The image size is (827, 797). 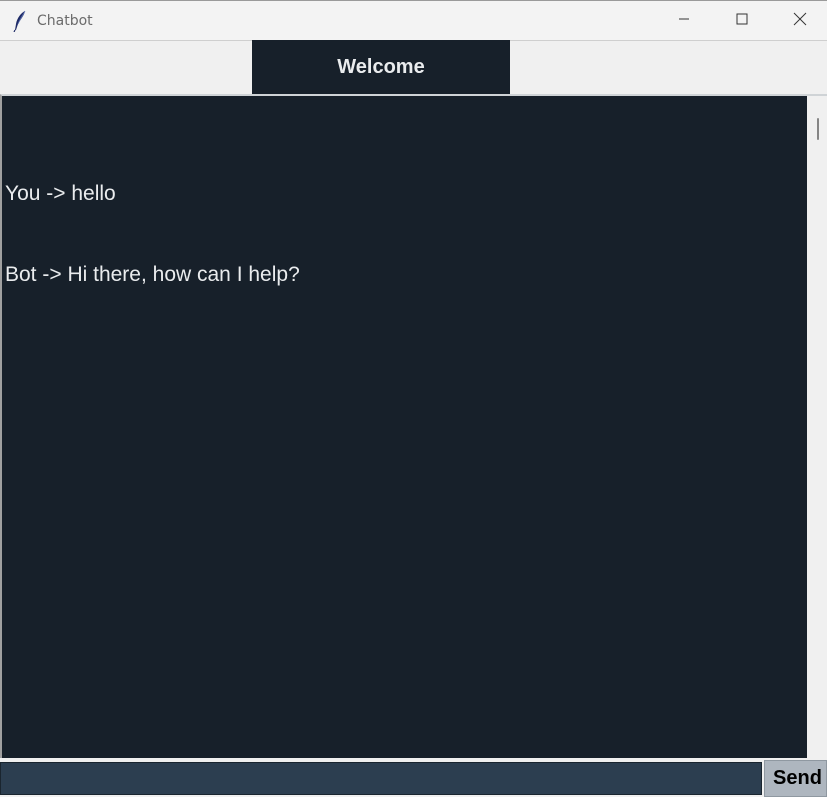 I want to click on close-button, so click(x=799, y=21).